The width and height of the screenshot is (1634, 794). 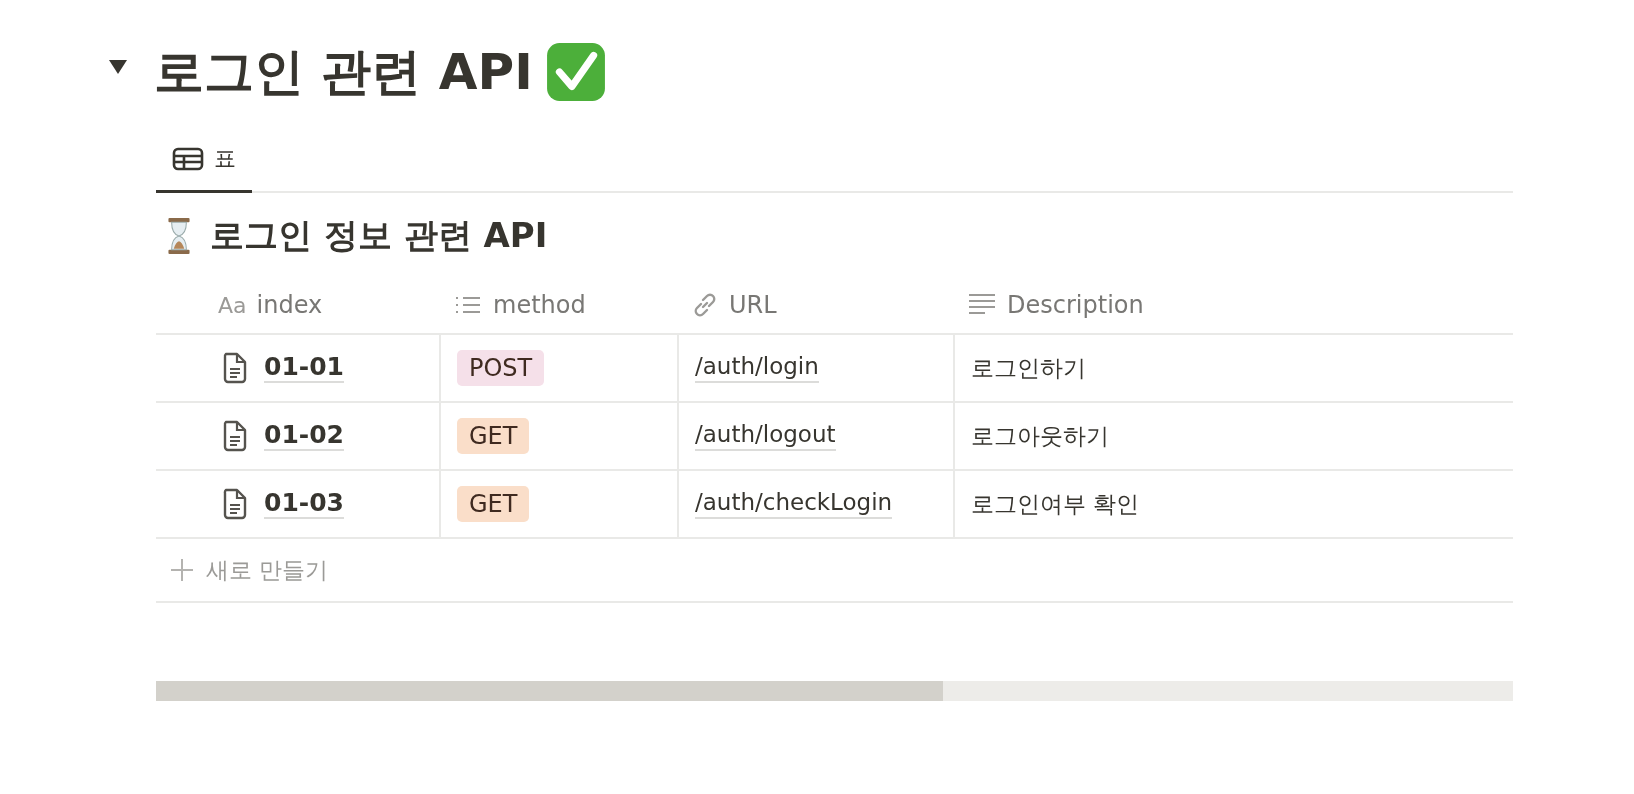 What do you see at coordinates (289, 305) in the screenshot?
I see `column-header: index` at bounding box center [289, 305].